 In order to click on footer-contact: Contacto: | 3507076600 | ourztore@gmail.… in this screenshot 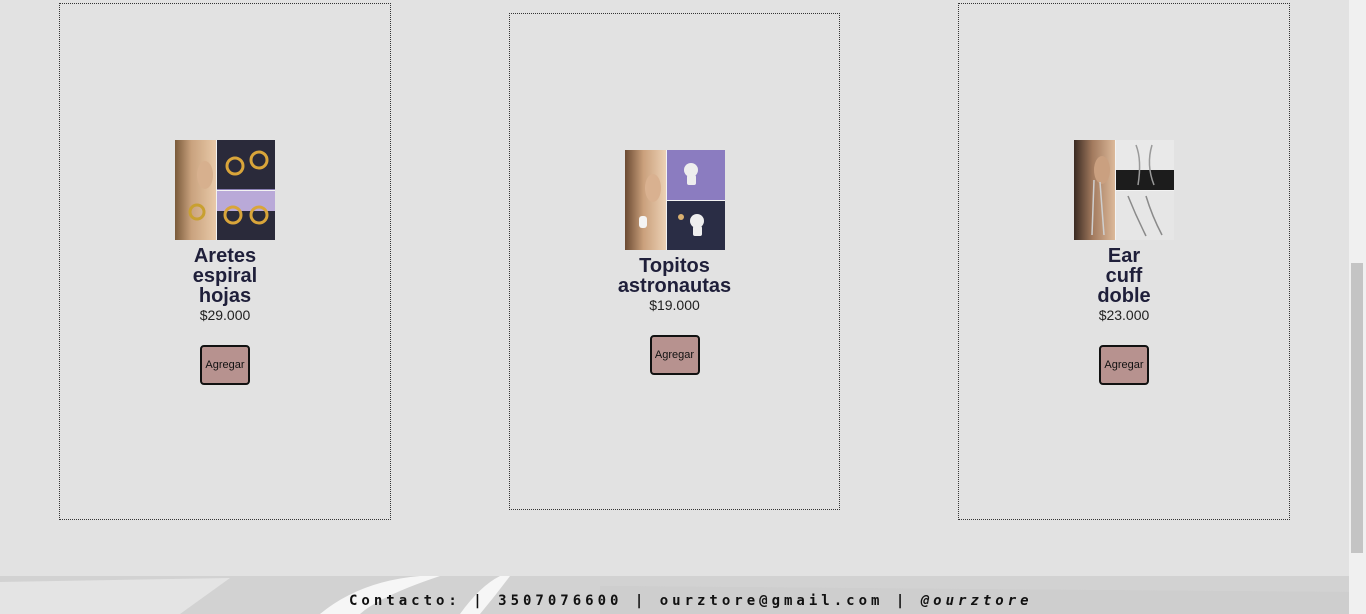, I will do `click(691, 601)`.